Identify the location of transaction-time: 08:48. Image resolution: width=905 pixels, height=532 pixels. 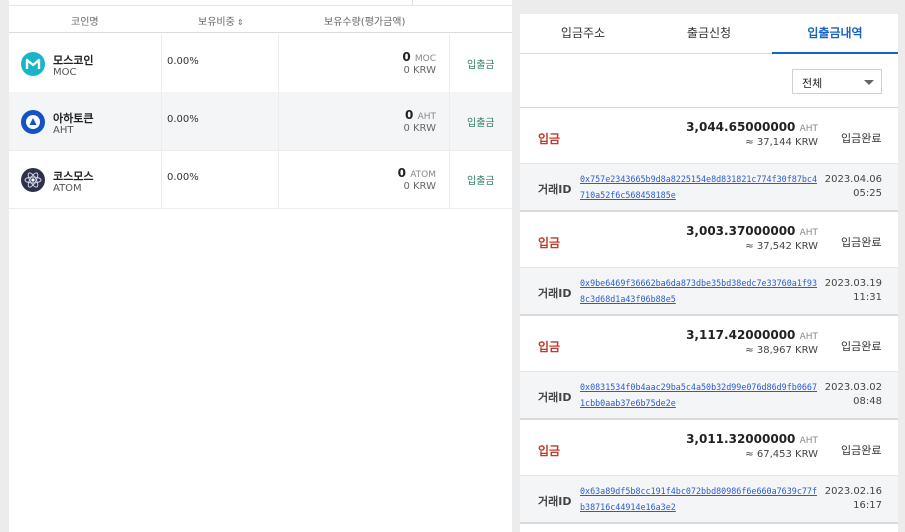
(867, 401).